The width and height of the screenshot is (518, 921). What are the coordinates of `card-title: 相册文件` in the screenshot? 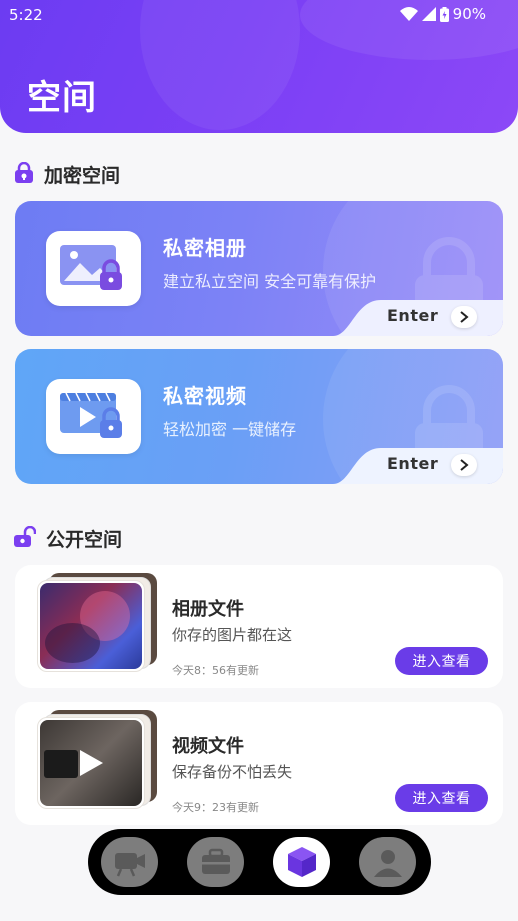 It's located at (208, 609).